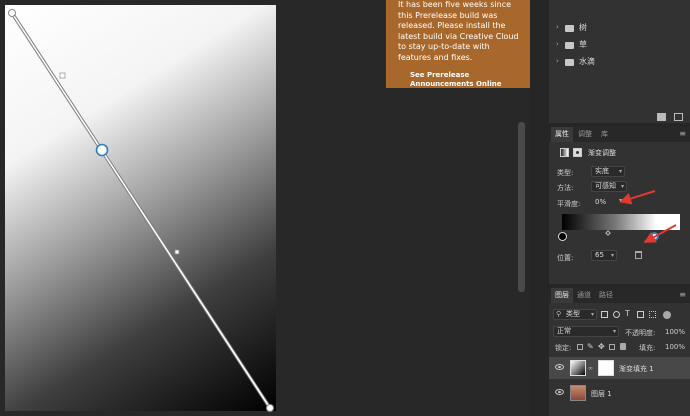 The image size is (690, 416). Describe the element at coordinates (637, 197) in the screenshot. I see `annotation-arrow-smoothness` at that location.